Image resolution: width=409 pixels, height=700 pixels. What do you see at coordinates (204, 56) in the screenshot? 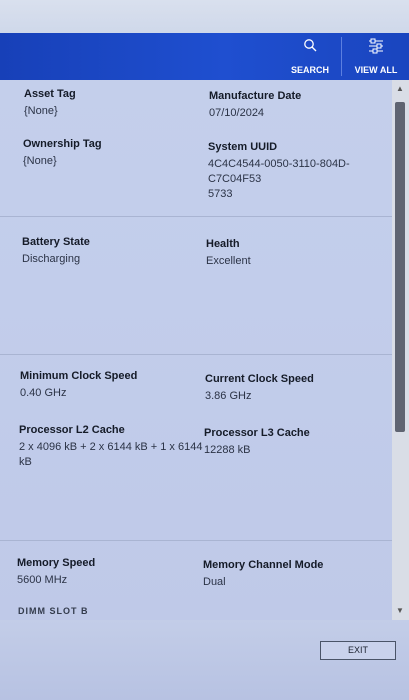
I see `header-bar: SEARCH VIEW ALL` at bounding box center [204, 56].